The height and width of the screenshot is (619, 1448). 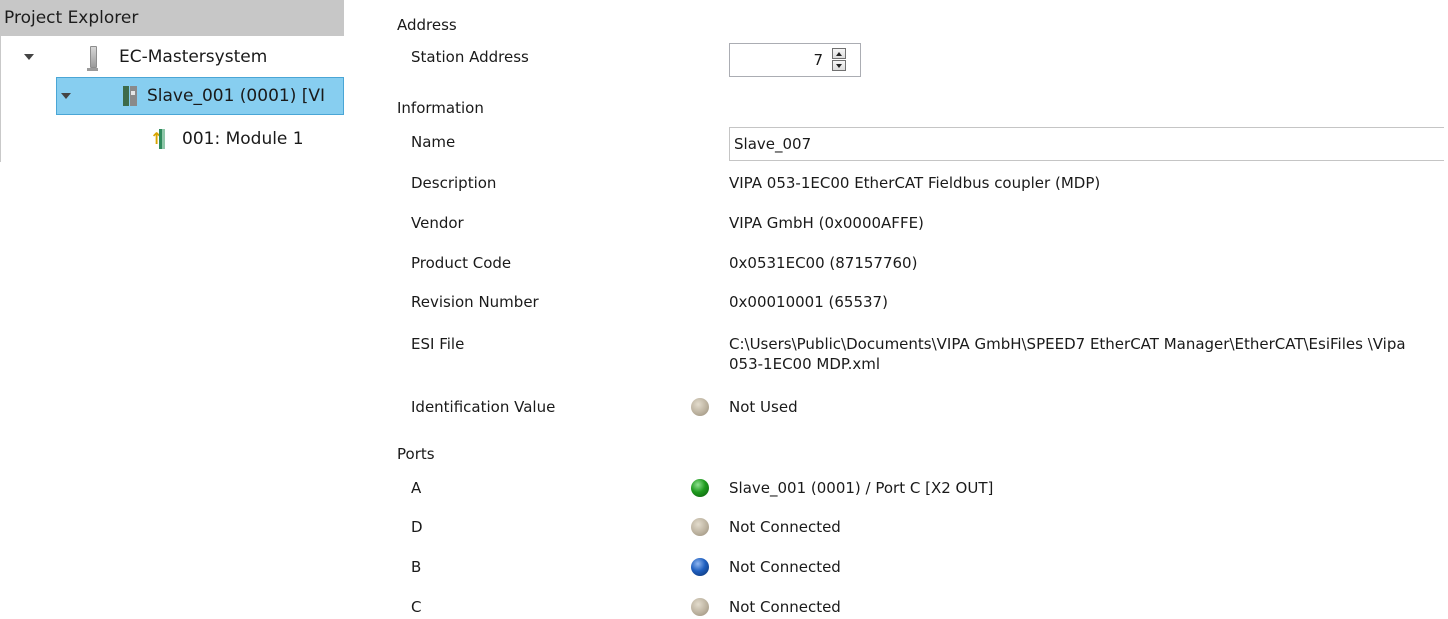 What do you see at coordinates (475, 302) in the screenshot?
I see `revision-number-label: Revision Number` at bounding box center [475, 302].